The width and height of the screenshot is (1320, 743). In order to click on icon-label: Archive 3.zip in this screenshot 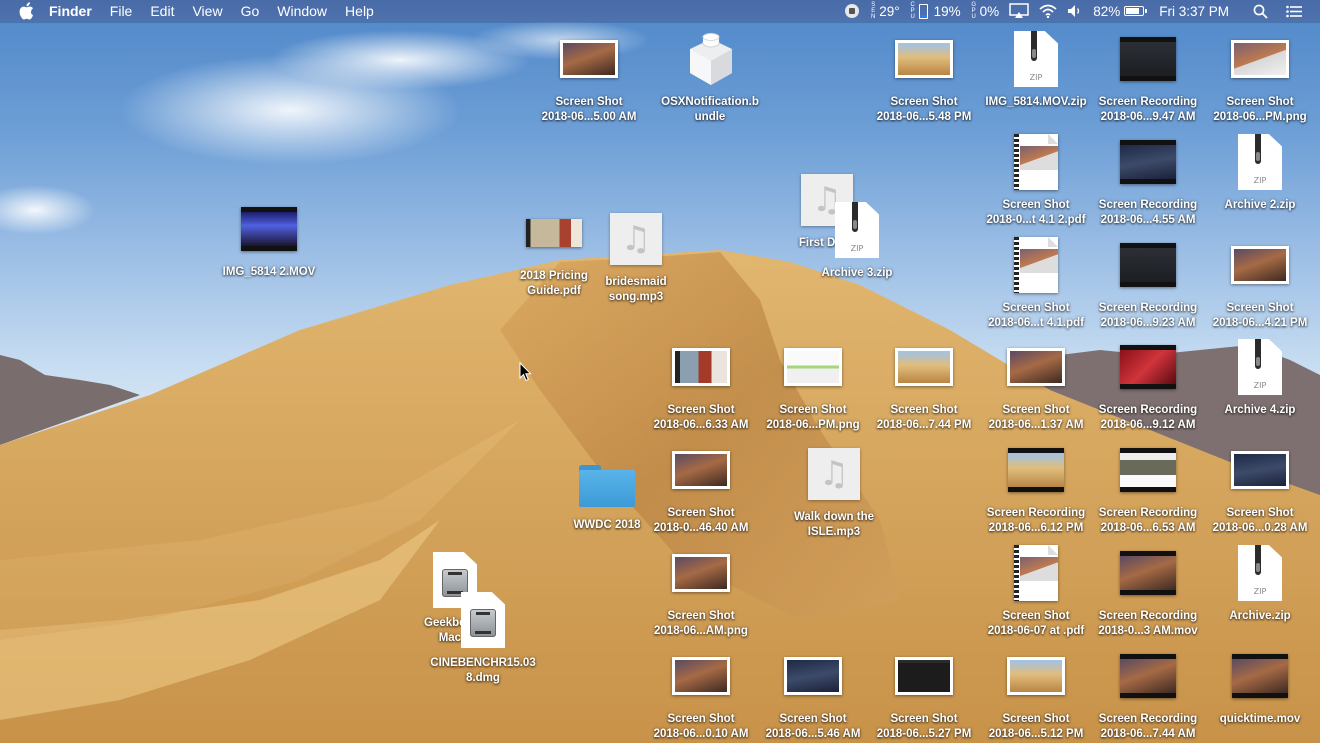, I will do `click(857, 273)`.